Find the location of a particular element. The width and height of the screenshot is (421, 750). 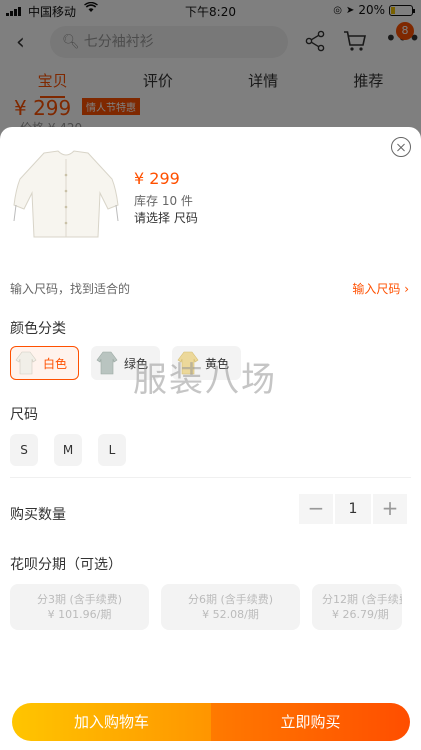

color-option-label: 白色 is located at coordinates (55, 363).